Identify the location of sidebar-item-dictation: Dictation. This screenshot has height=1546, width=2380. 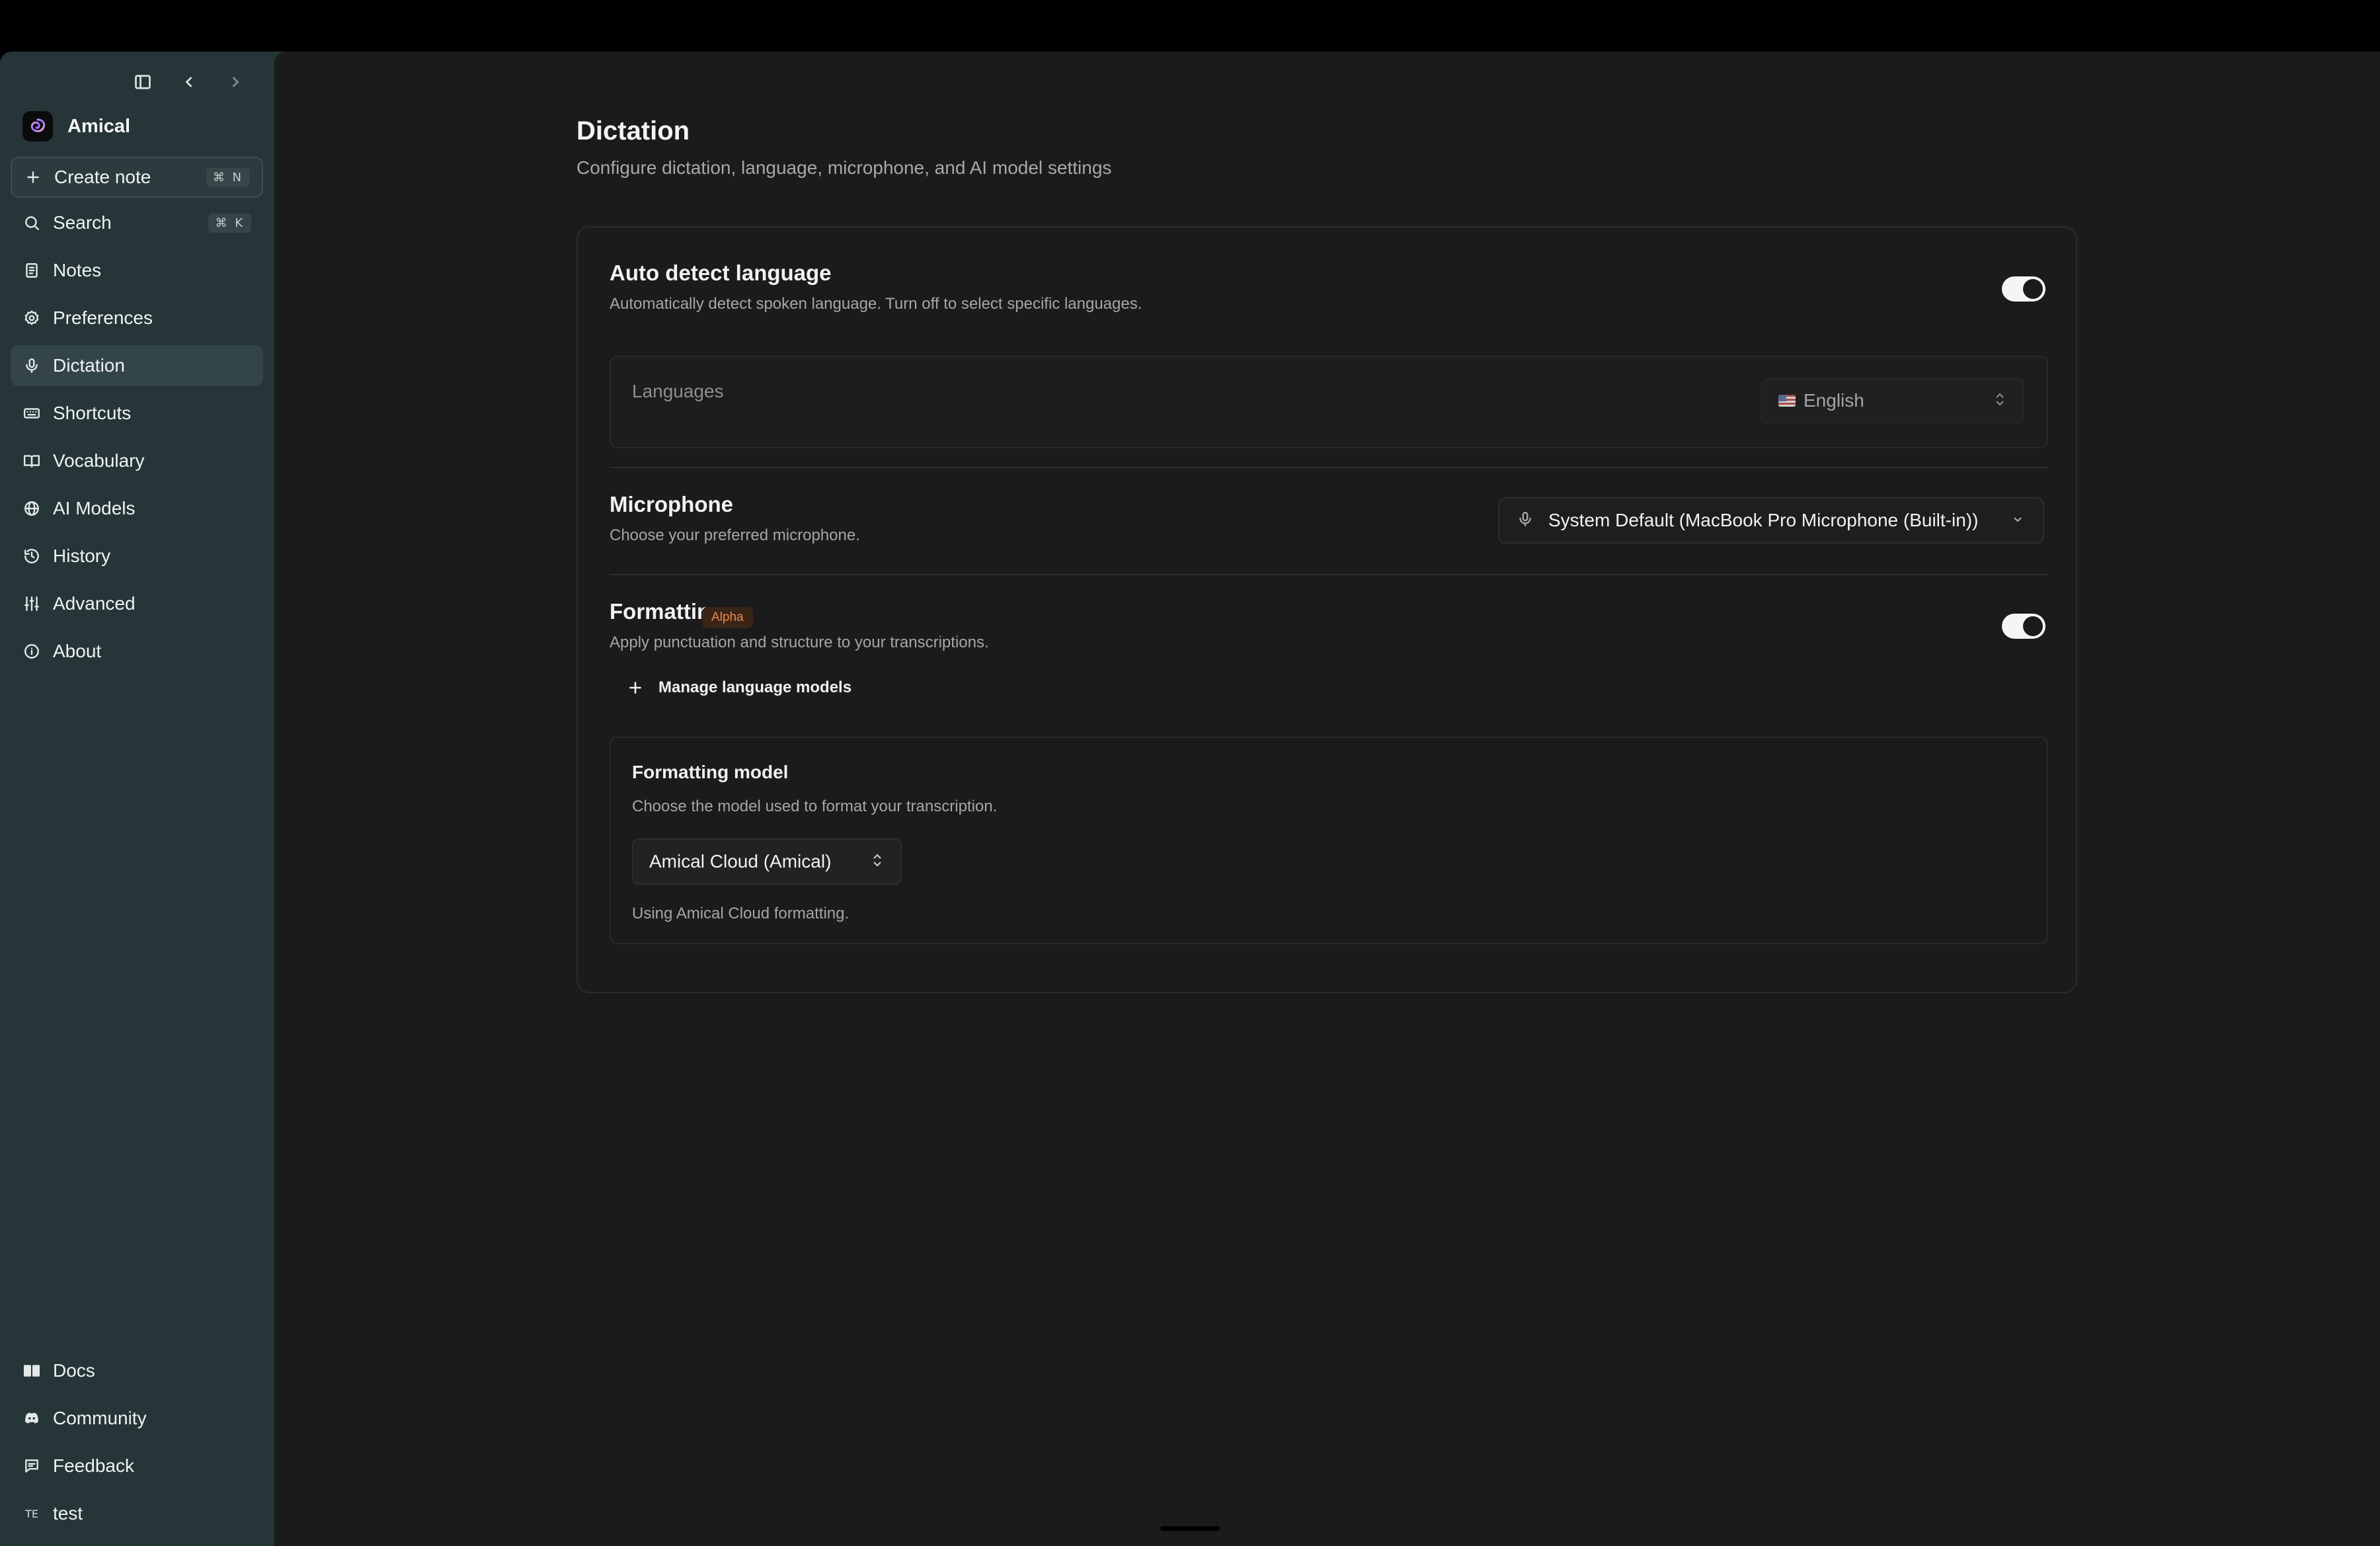
(137, 365).